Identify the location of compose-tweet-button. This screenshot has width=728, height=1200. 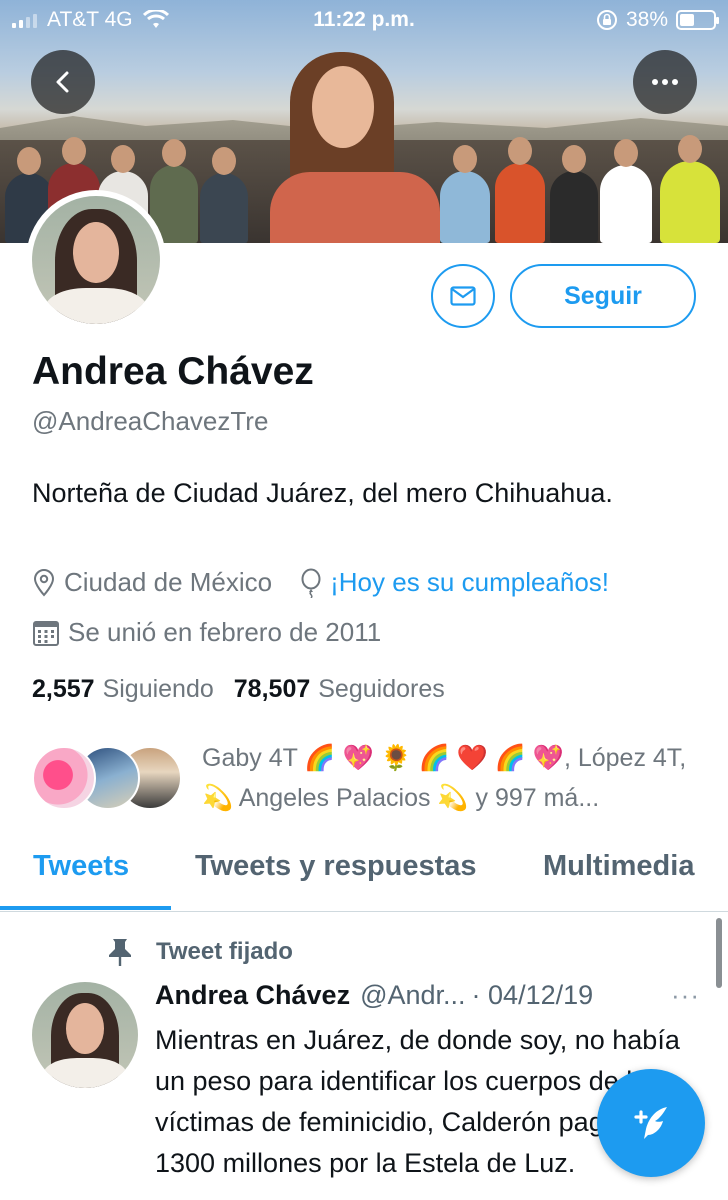
(651, 1123).